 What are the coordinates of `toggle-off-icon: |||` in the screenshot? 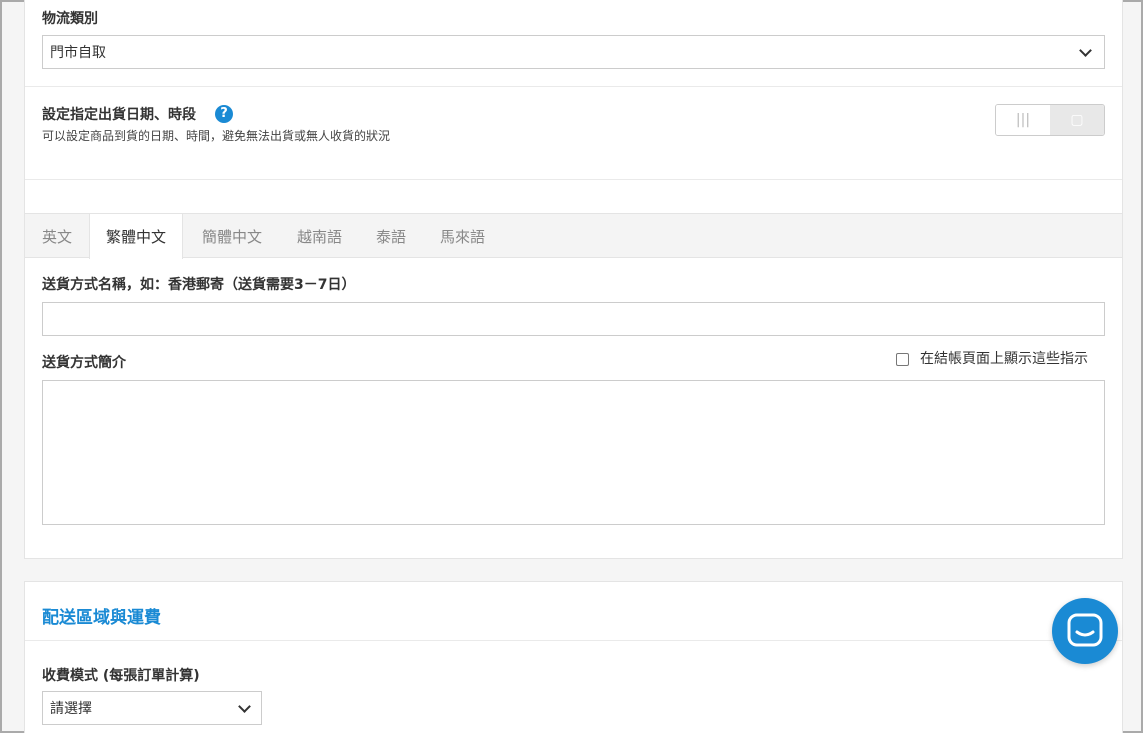 It's located at (1023, 120).